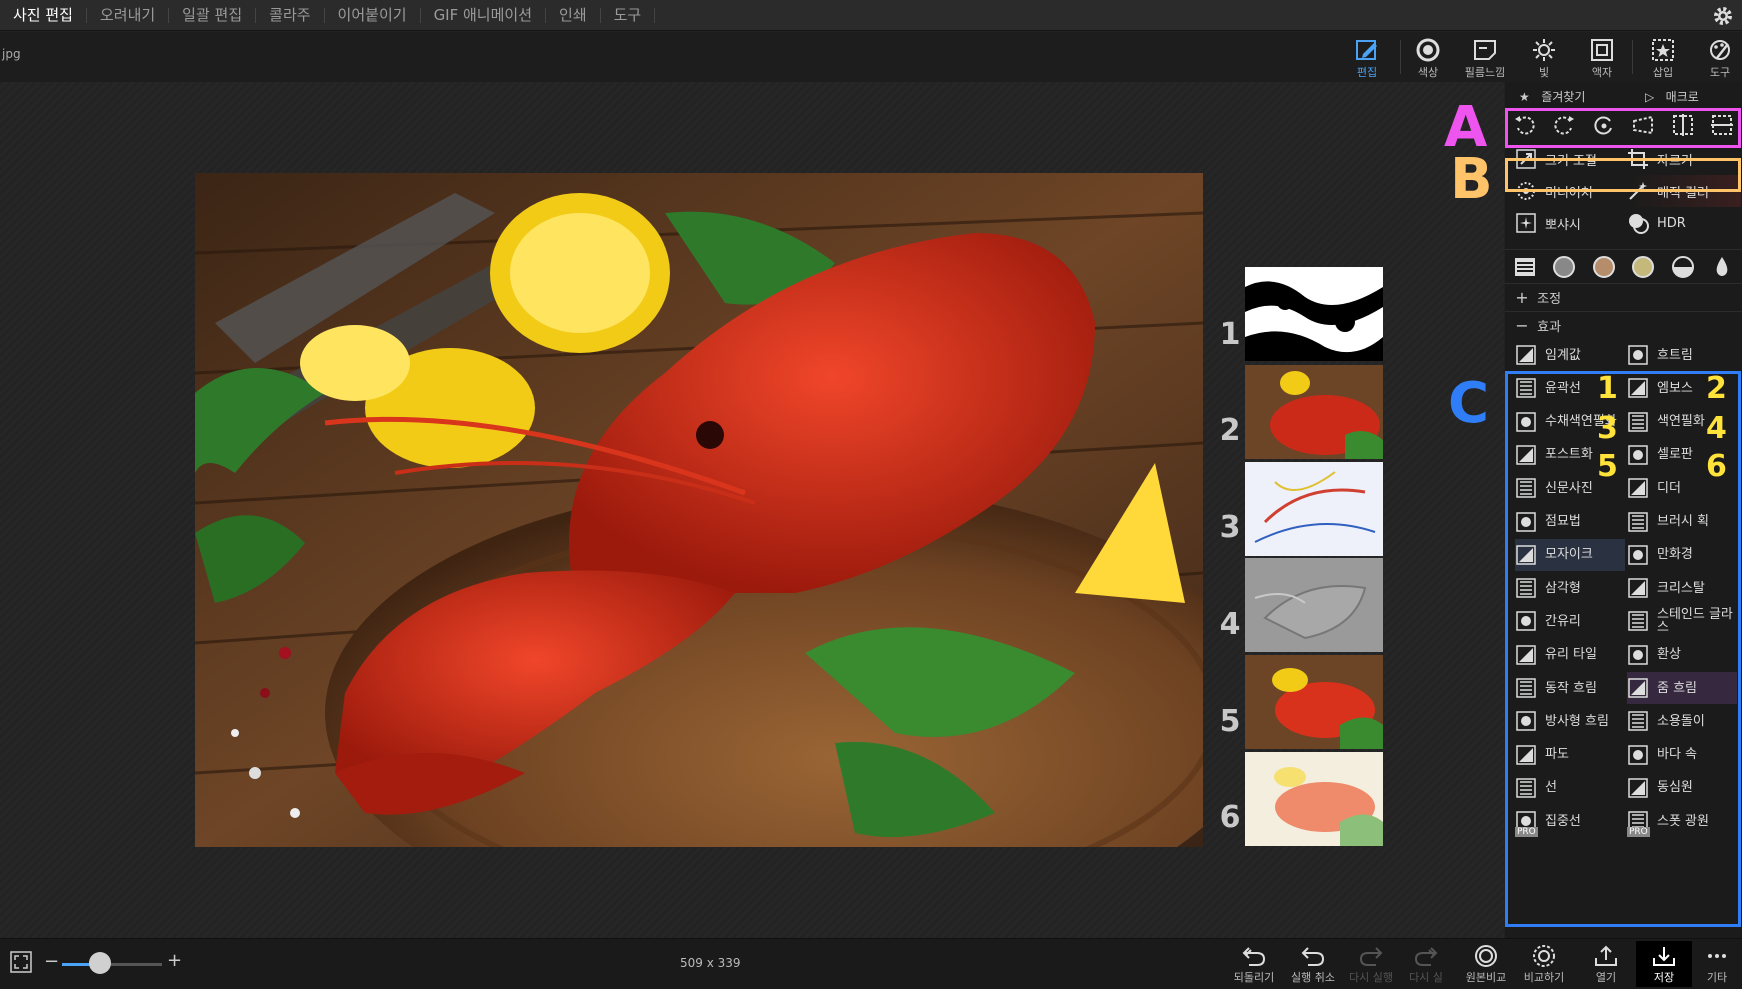 This screenshot has height=989, width=1742. Describe the element at coordinates (1428, 57) in the screenshot. I see `tab-color: 색상` at that location.